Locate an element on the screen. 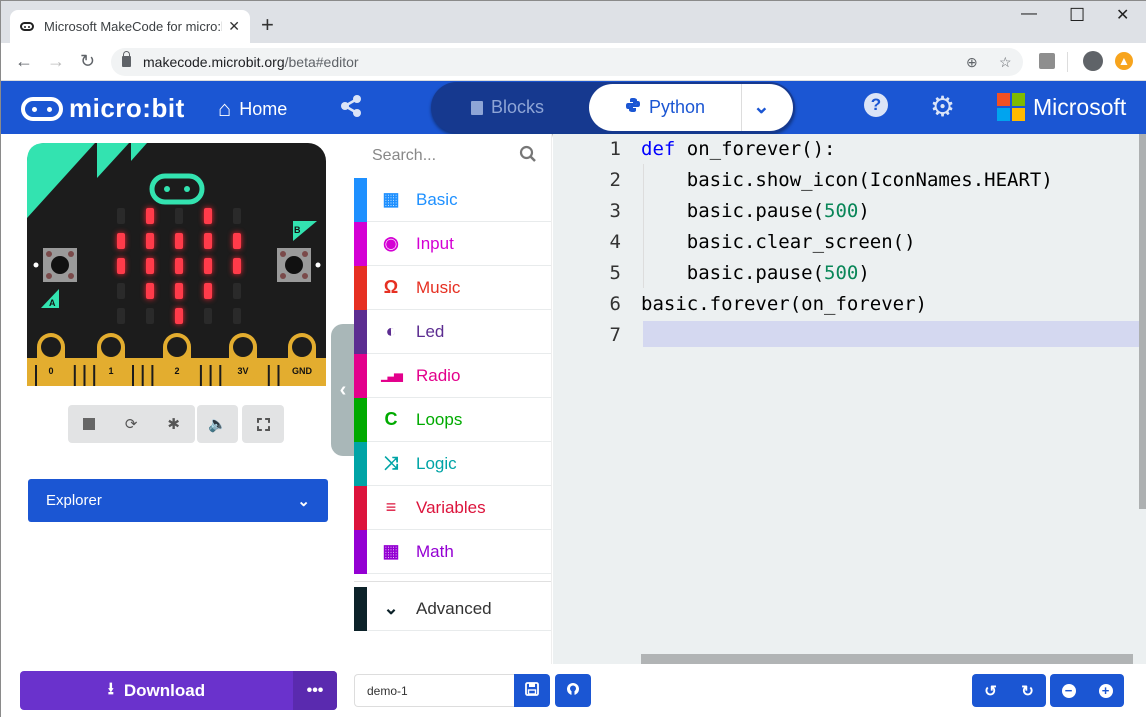  pin-gnd: GND is located at coordinates (302, 358).